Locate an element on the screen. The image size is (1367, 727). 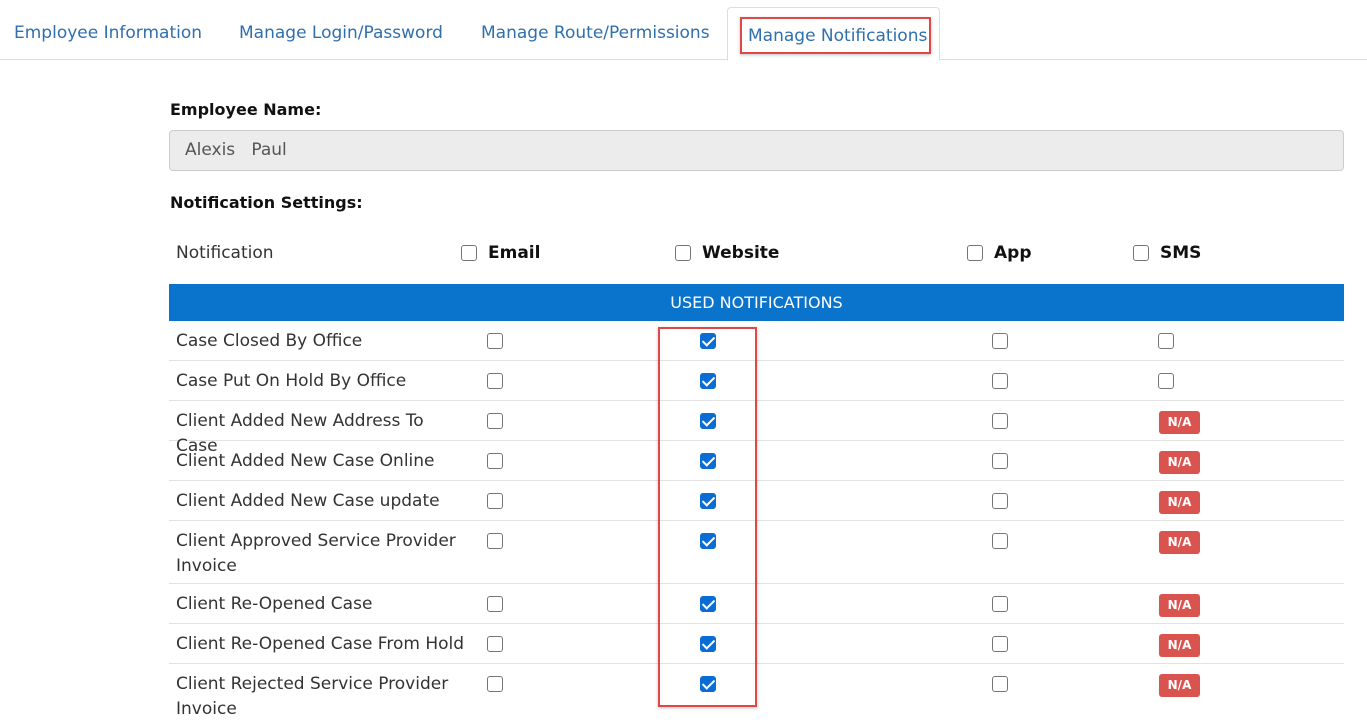
notification-name: Client Rejected Service Provider Invoice is located at coordinates (312, 696).